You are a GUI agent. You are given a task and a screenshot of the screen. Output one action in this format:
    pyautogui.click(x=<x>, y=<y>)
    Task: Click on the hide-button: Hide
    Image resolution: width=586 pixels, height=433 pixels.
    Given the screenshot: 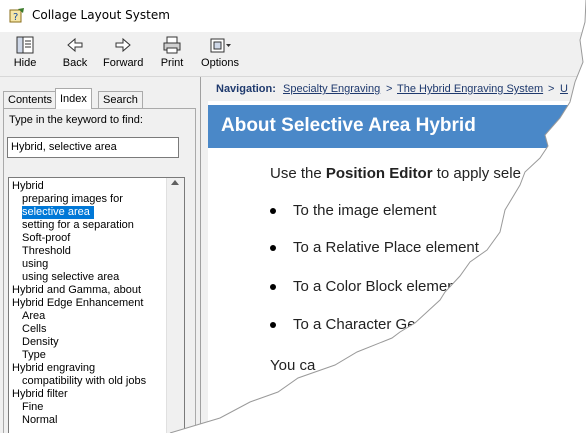 What is the action you would take?
    pyautogui.click(x=25, y=54)
    